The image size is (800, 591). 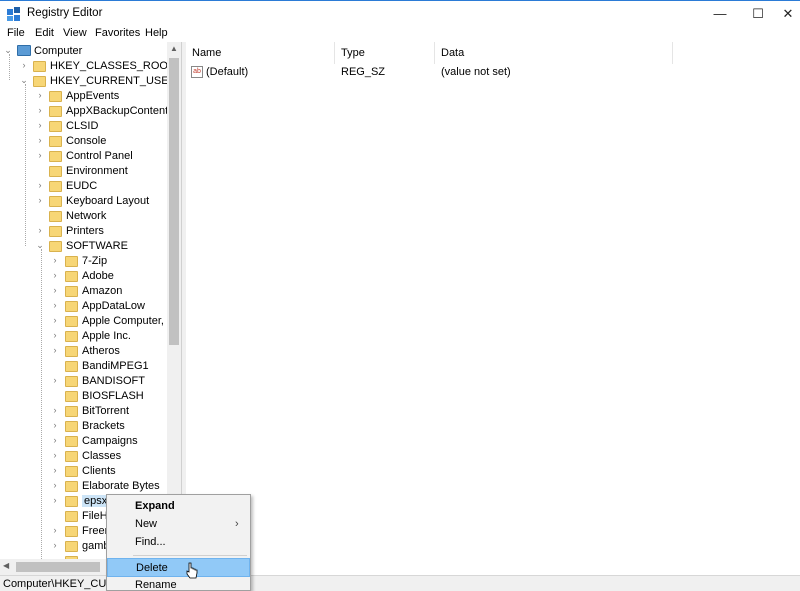 What do you see at coordinates (174, 49) in the screenshot?
I see `scroll-up-icon: ▲` at bounding box center [174, 49].